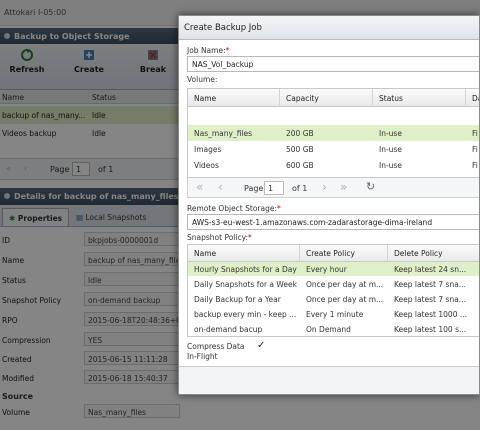  What do you see at coordinates (202, 79) in the screenshot?
I see `volume-label: Volume:` at bounding box center [202, 79].